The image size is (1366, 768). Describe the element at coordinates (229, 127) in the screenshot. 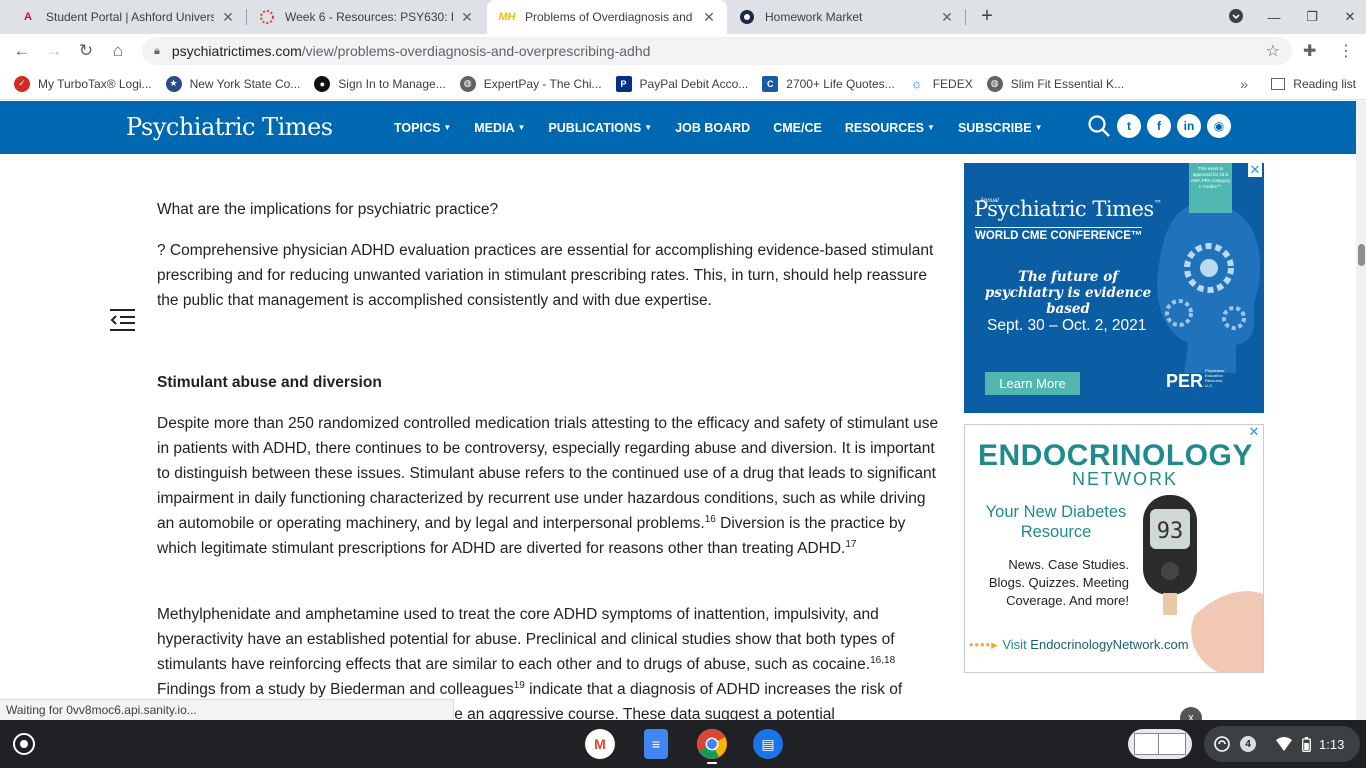

I see `psychiatric-times-logo: Psychiatric Times` at that location.